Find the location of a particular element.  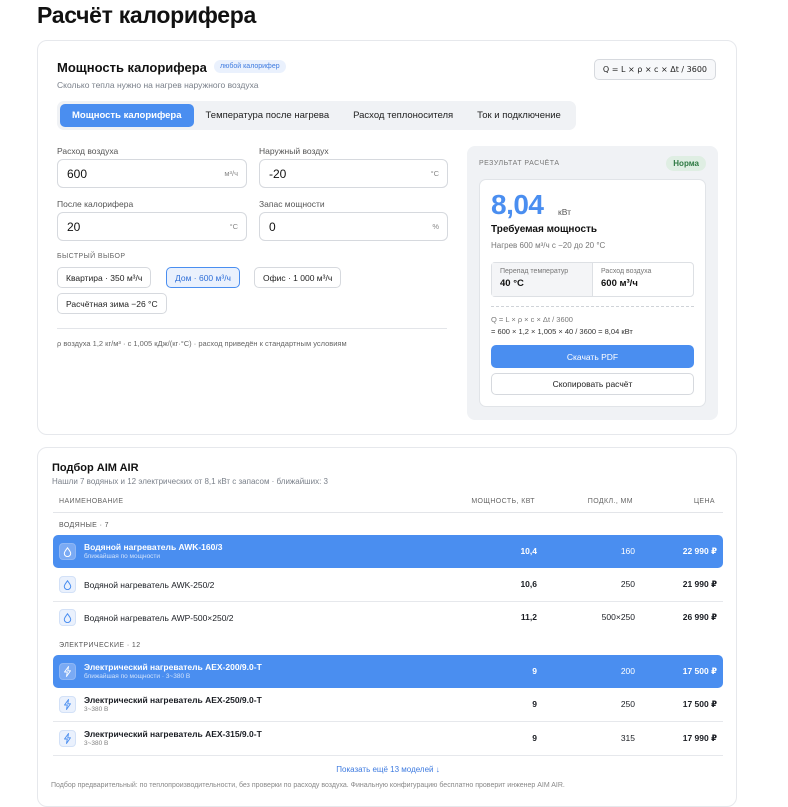

calc-title: Мощность калорифера is located at coordinates (132, 67).